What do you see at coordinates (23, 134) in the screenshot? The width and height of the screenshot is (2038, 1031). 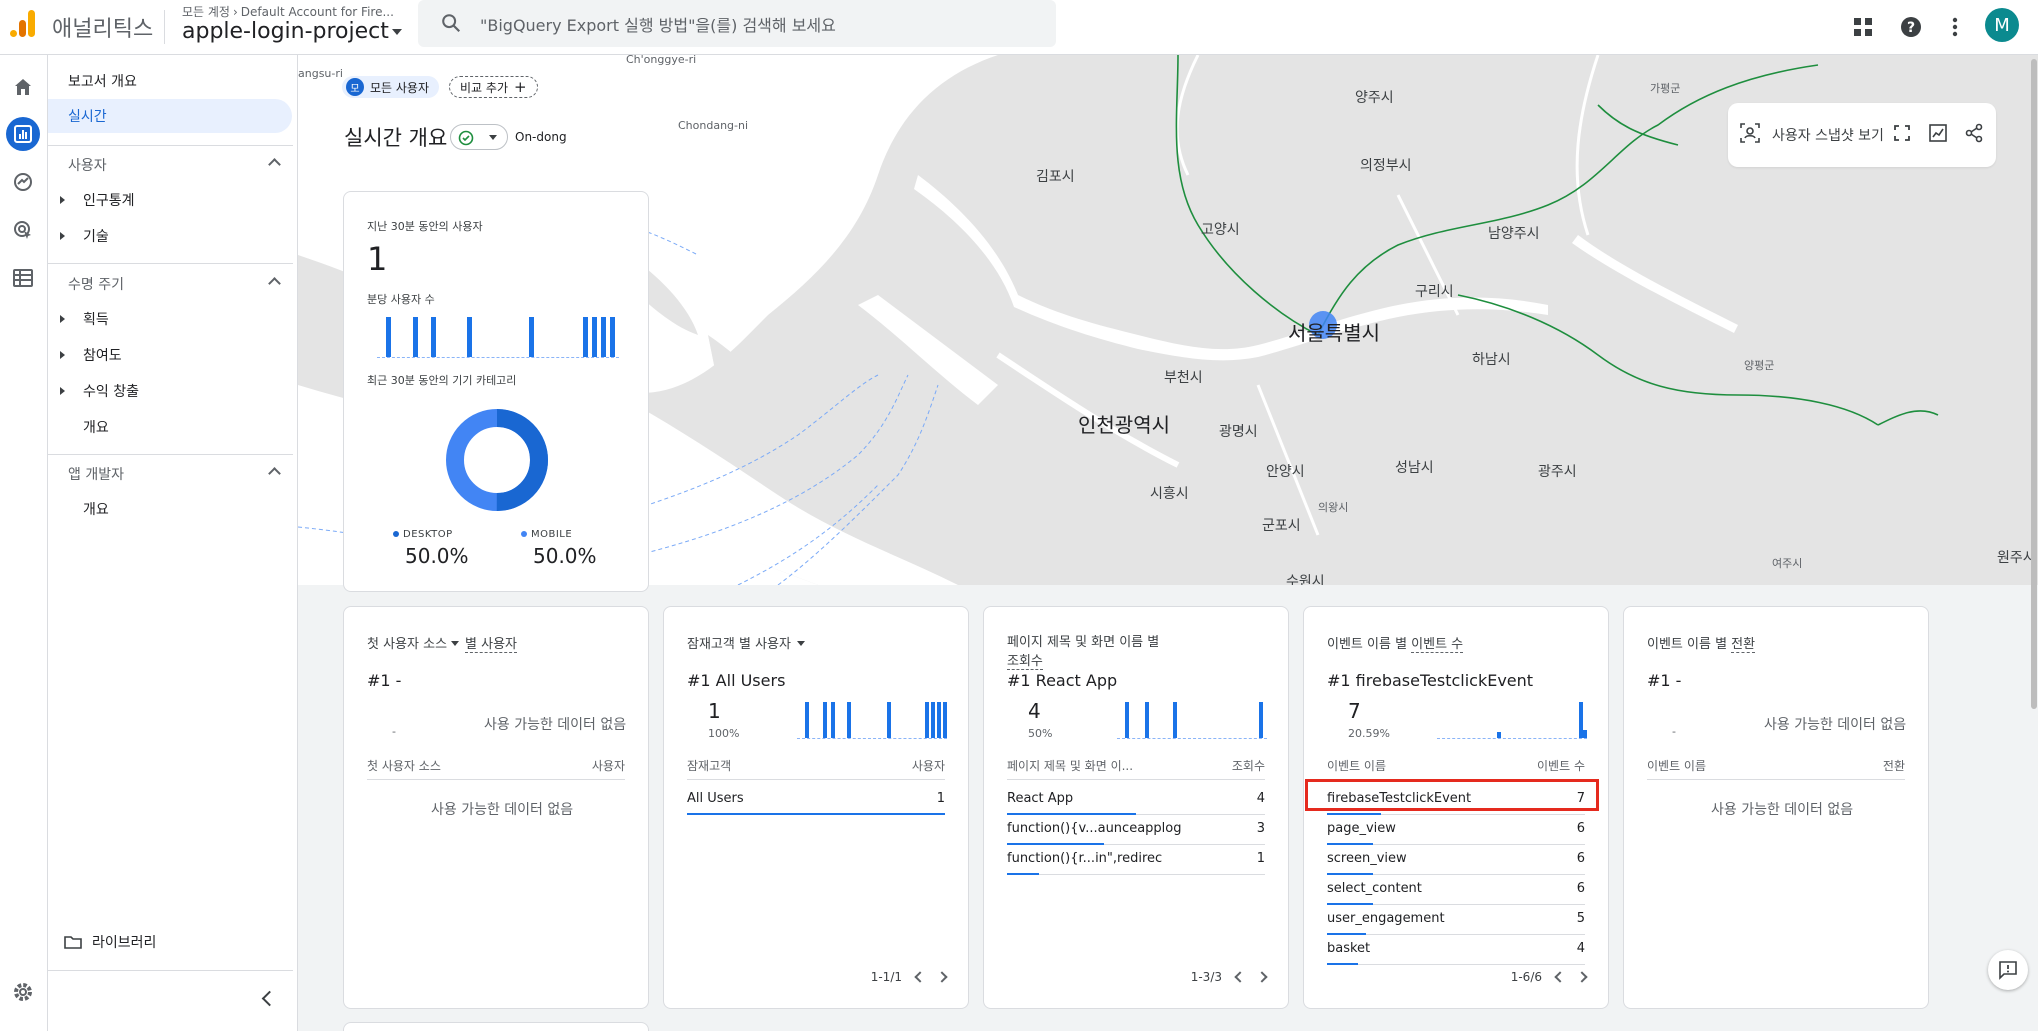 I see `reports-icon` at bounding box center [23, 134].